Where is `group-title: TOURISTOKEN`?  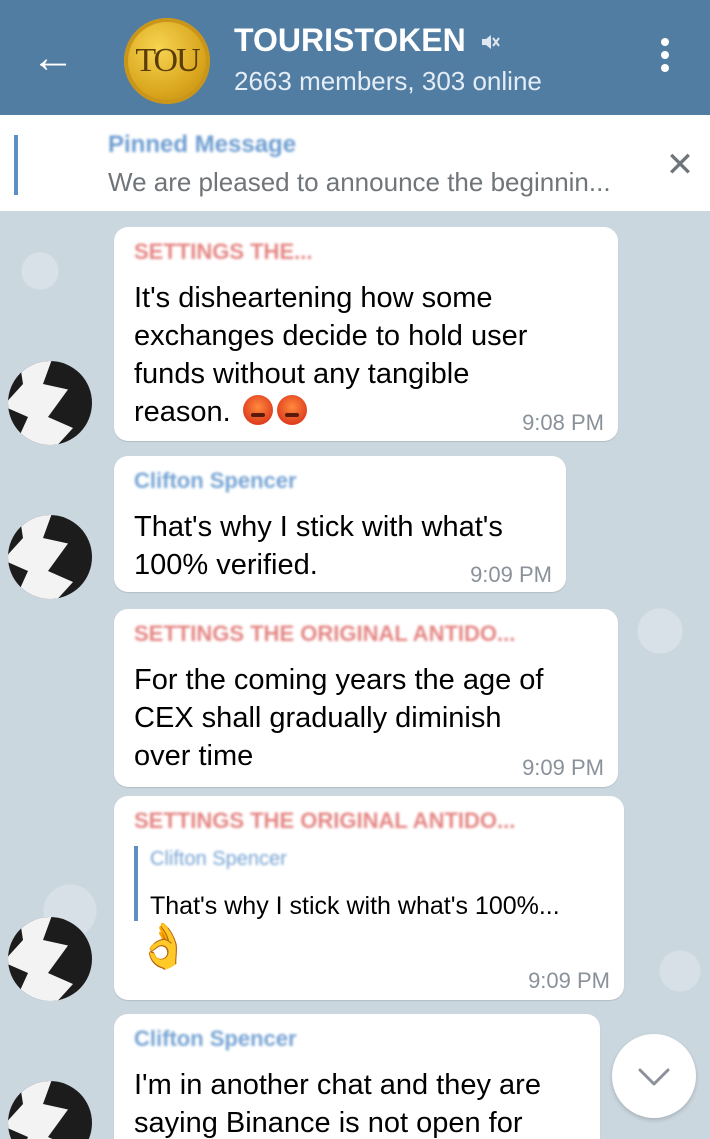
group-title: TOURISTOKEN is located at coordinates (350, 40).